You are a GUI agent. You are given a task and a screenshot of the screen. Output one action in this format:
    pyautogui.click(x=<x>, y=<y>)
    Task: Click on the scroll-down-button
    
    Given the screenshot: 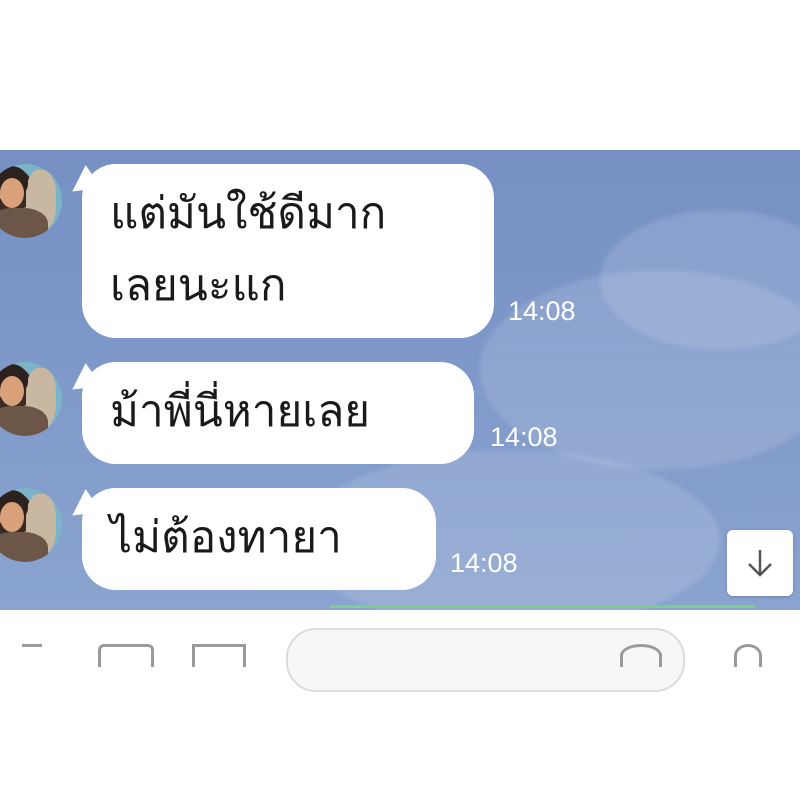 What is the action you would take?
    pyautogui.click(x=760, y=563)
    